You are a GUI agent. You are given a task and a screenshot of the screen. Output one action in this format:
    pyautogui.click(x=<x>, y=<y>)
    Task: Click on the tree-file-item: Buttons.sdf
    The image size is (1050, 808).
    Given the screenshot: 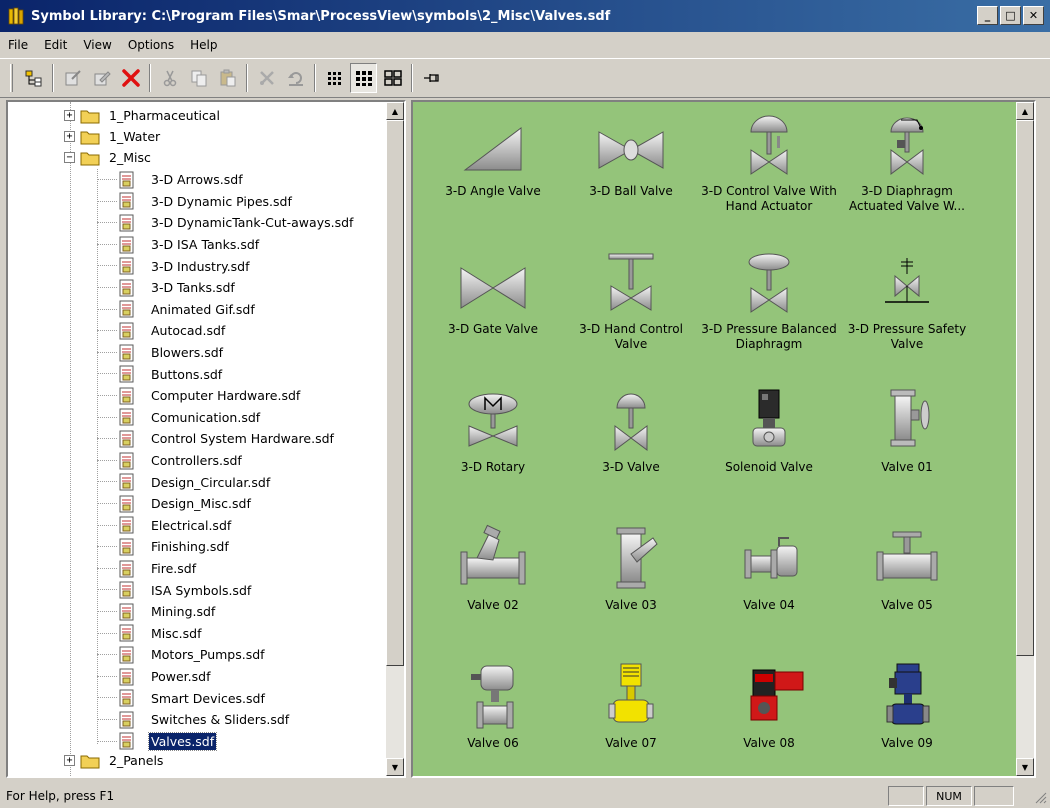 What is the action you would take?
    pyautogui.click(x=160, y=374)
    